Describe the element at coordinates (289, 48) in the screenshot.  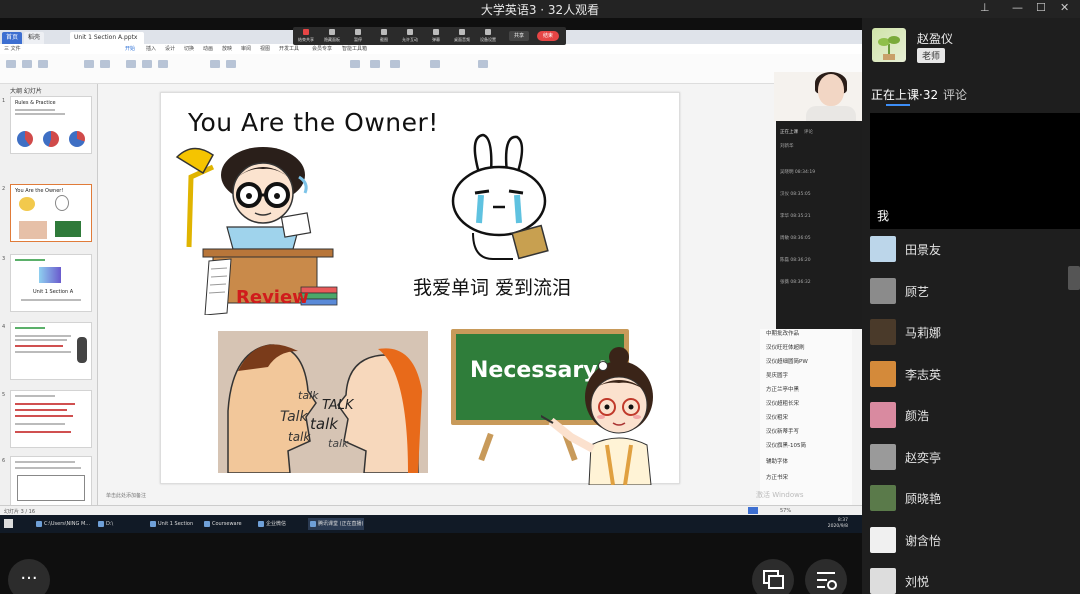
I see `menu-developer: 开发工具` at that location.